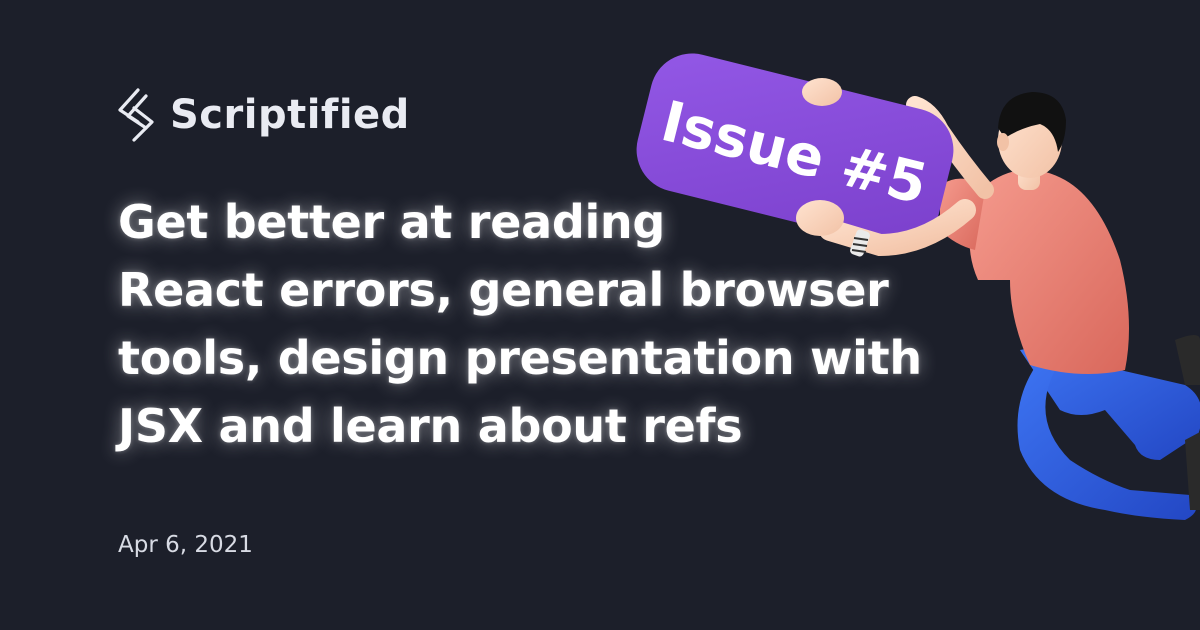 The image size is (1200, 630). I want to click on brand-name: Scriptified, so click(290, 115).